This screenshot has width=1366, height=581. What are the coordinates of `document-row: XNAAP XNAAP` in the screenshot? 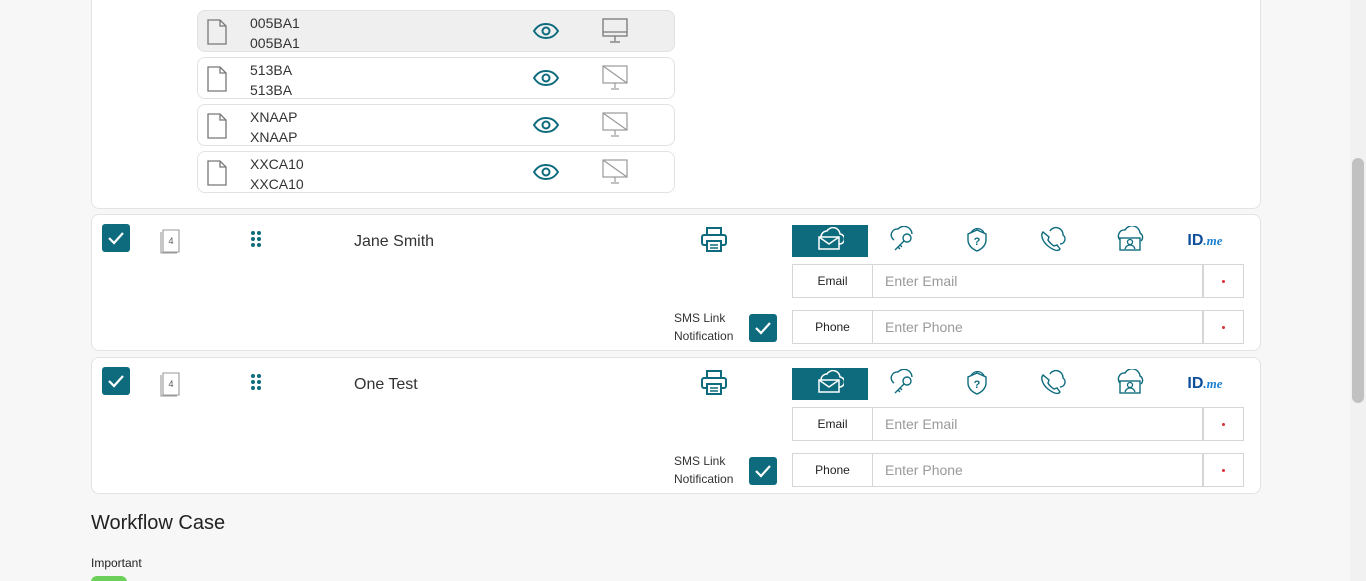 It's located at (436, 125).